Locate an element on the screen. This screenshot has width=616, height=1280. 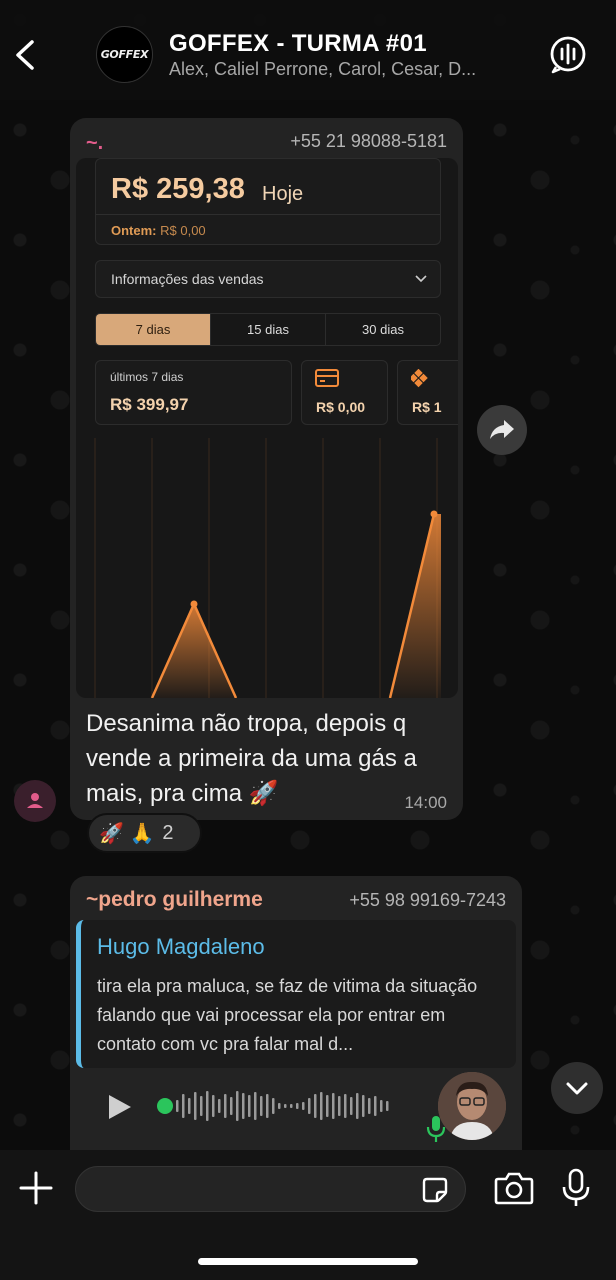
tab-7-days: 7 dias is located at coordinates (153, 329).